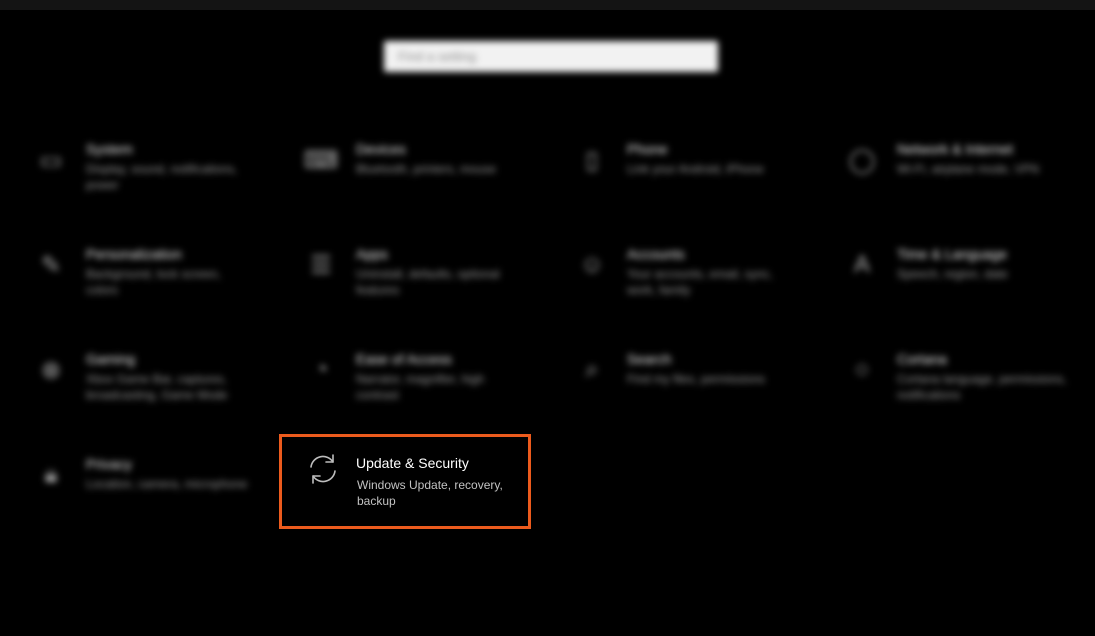 The height and width of the screenshot is (636, 1095). Describe the element at coordinates (952, 254) in the screenshot. I see `tile-title: Time & Language` at that location.